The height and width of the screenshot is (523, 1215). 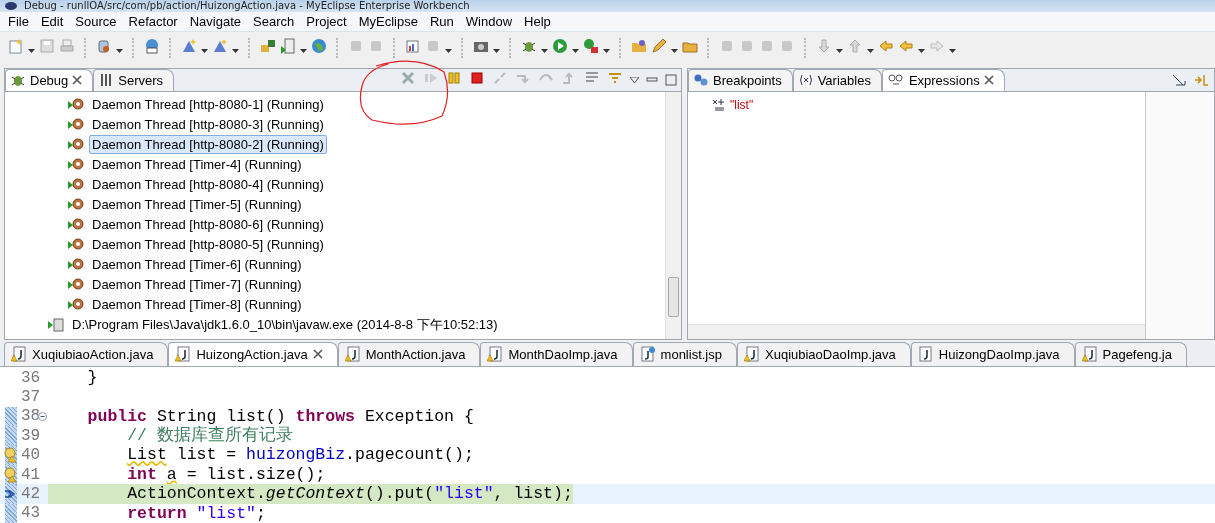 What do you see at coordinates (409, 353) in the screenshot?
I see `editor-tab: MonthAction.java` at bounding box center [409, 353].